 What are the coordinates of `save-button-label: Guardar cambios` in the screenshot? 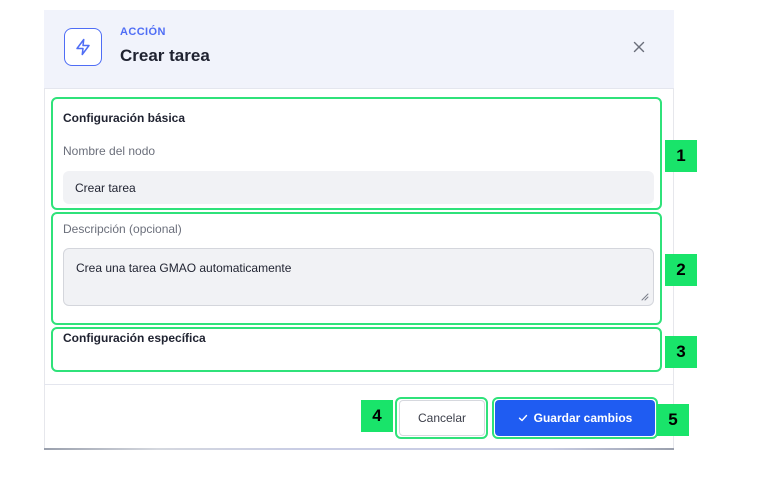 It's located at (583, 418).